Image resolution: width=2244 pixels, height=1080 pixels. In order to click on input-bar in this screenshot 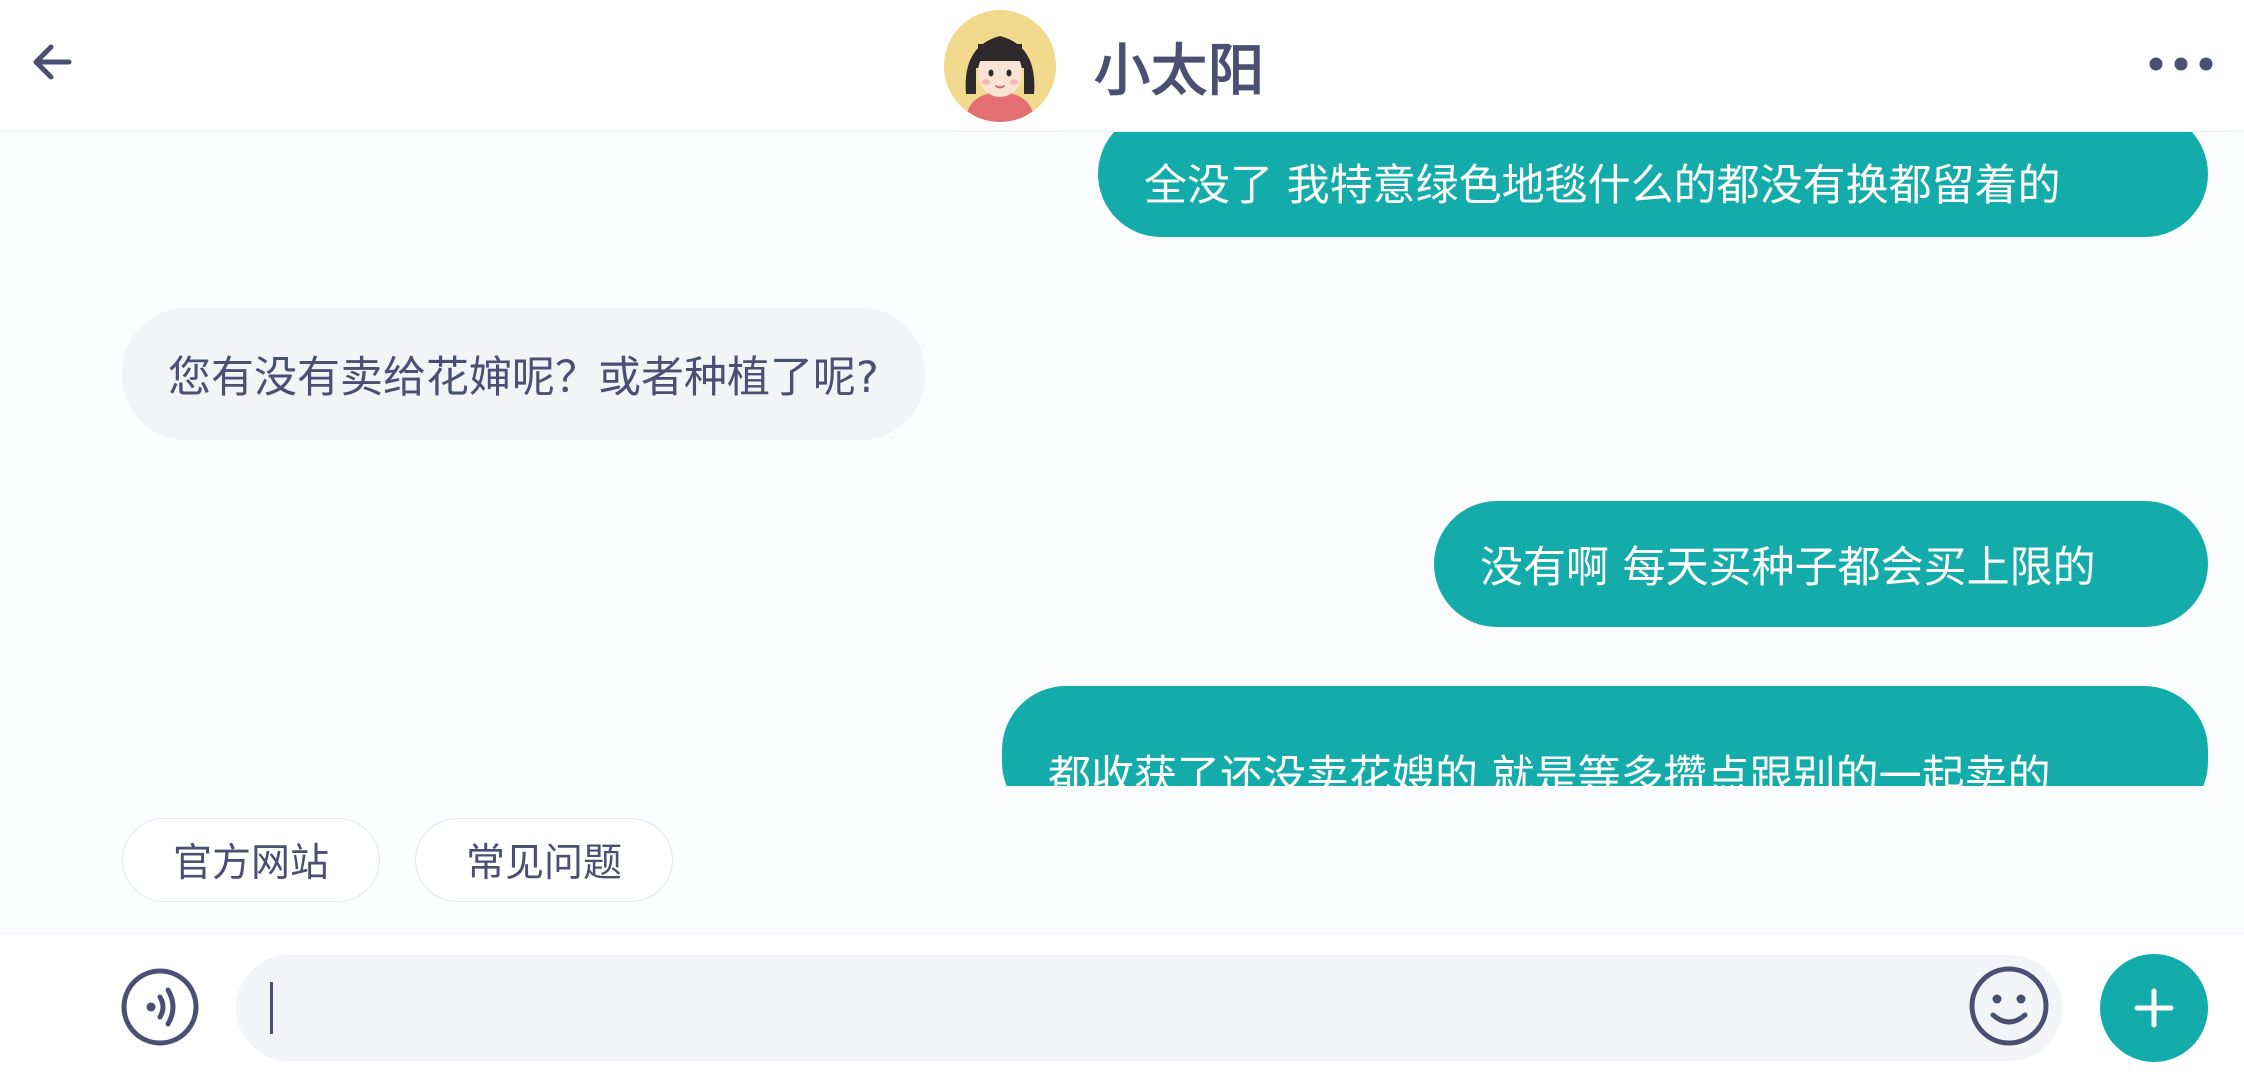, I will do `click(1122, 1006)`.